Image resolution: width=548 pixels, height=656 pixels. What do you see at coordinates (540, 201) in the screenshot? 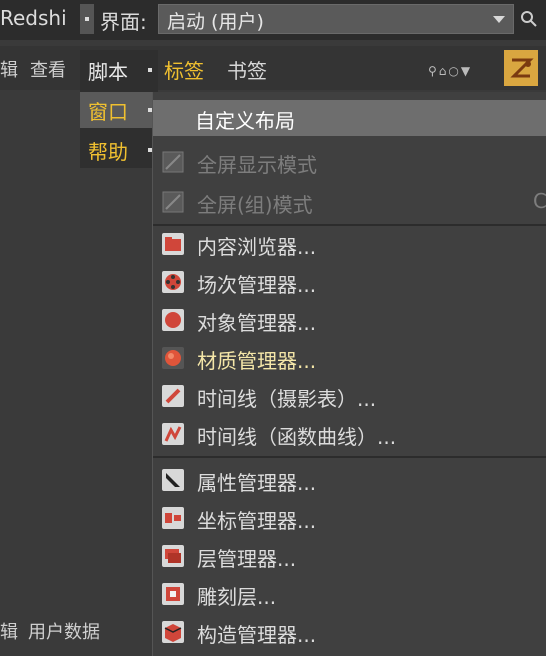
I see `shortcut-label: C` at bounding box center [540, 201].